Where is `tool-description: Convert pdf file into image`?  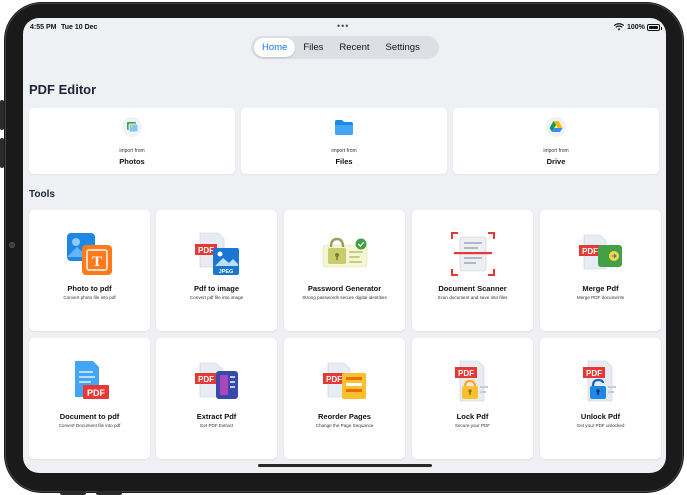
tool-description: Convert pdf file into image is located at coordinates (216, 297).